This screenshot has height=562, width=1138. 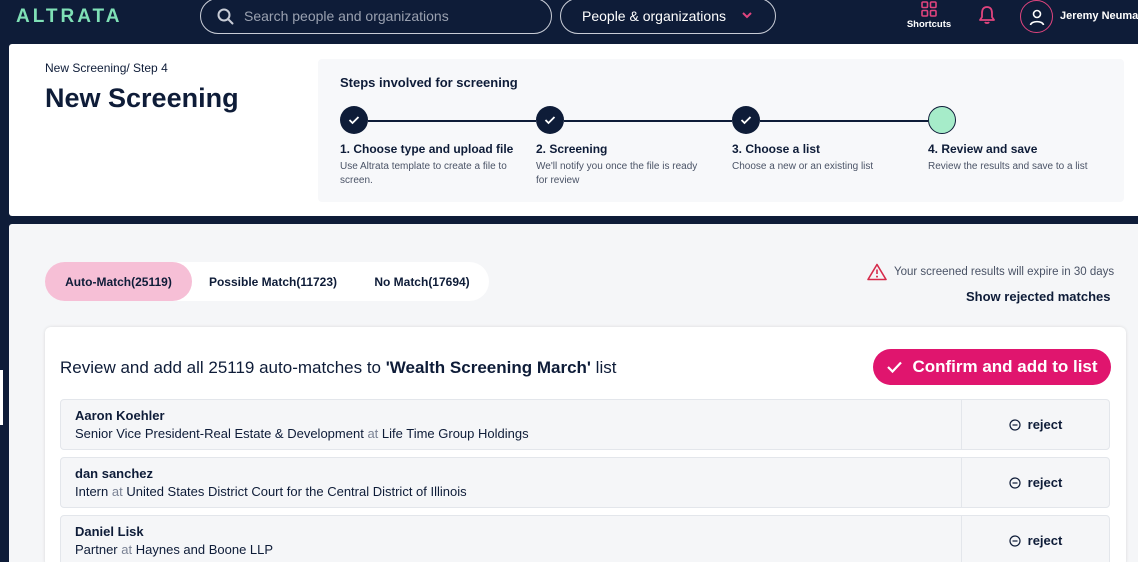 I want to click on confirm-add-button: Confirm and add to list, so click(x=992, y=367).